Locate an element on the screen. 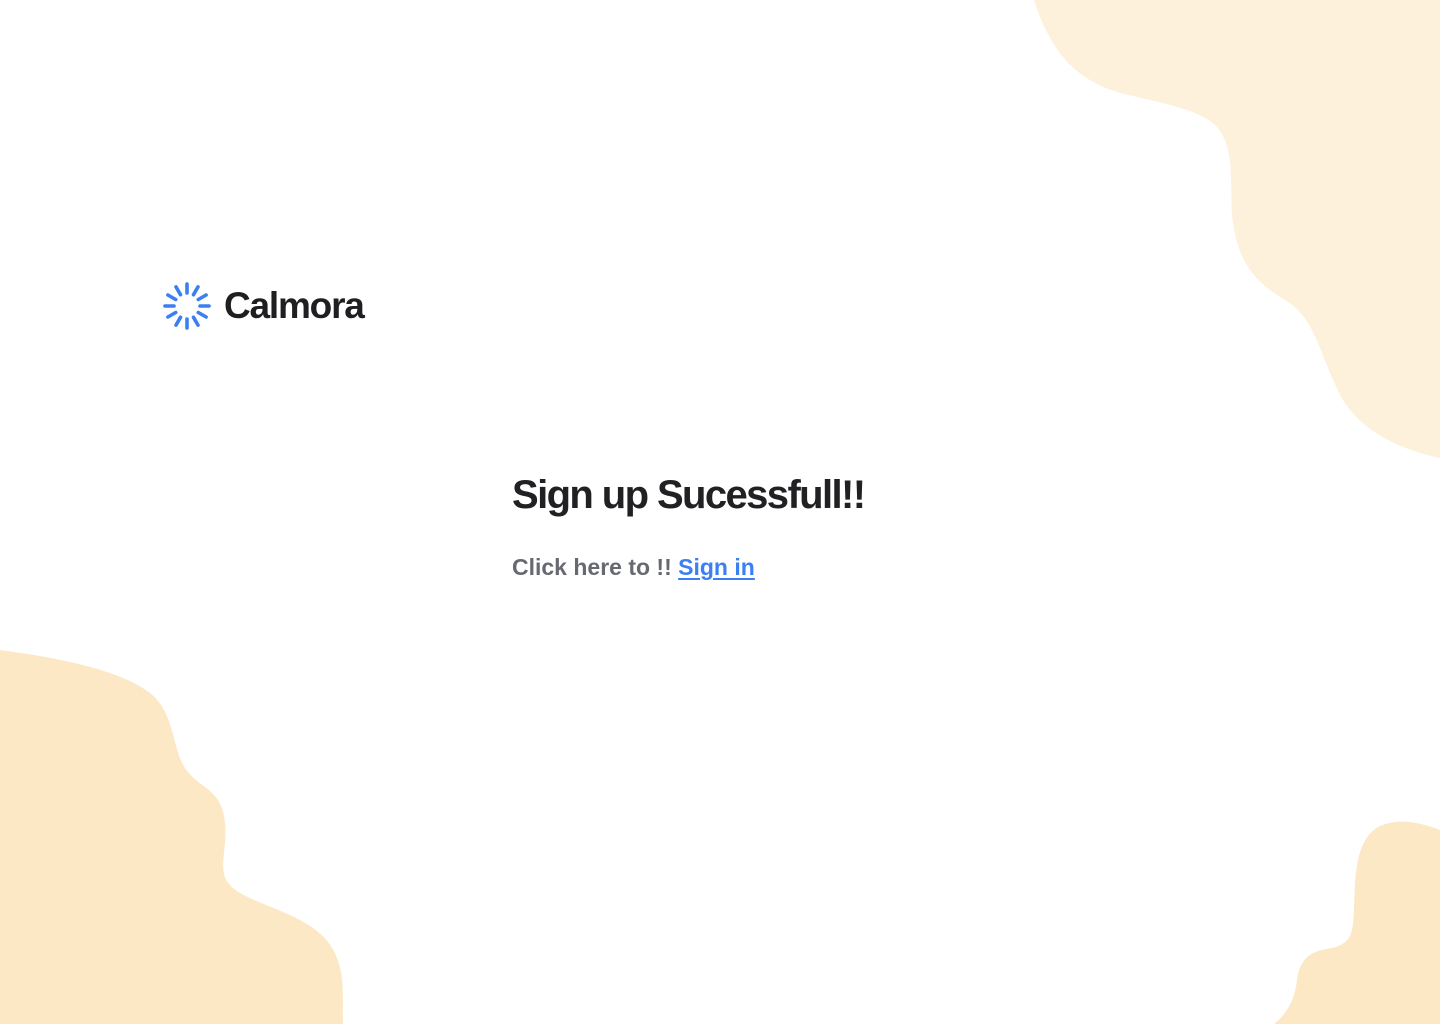  signin-prompt-text: Click here to !! is located at coordinates (592, 567).